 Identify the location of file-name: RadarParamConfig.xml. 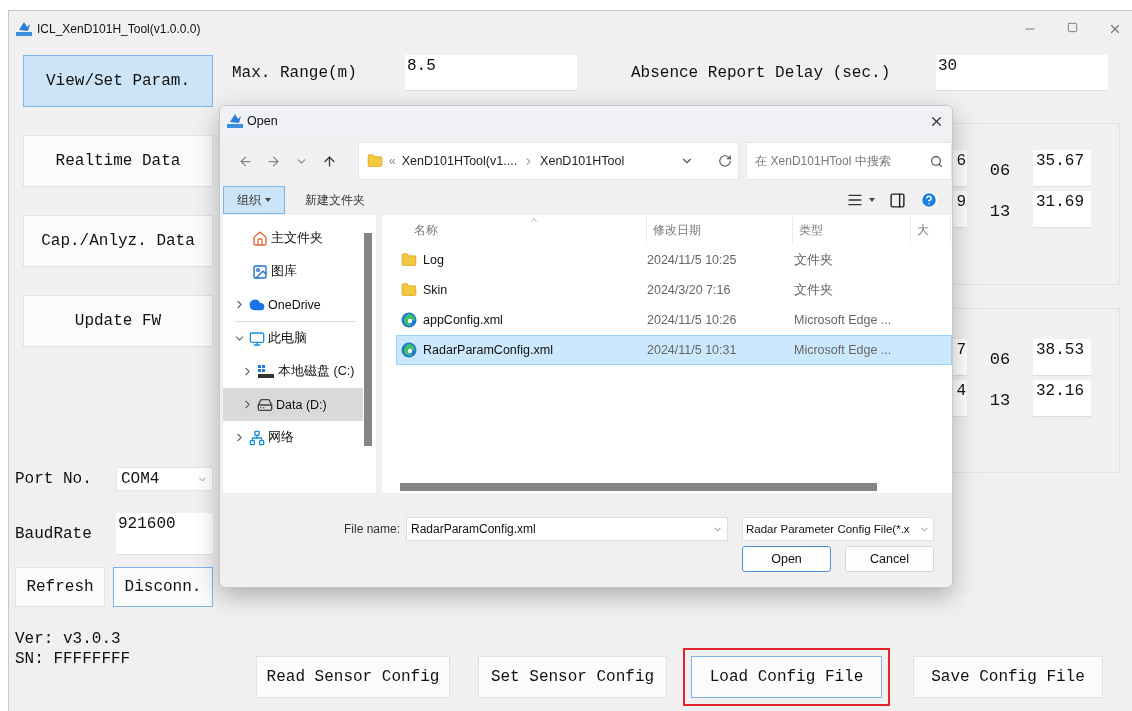
(488, 350).